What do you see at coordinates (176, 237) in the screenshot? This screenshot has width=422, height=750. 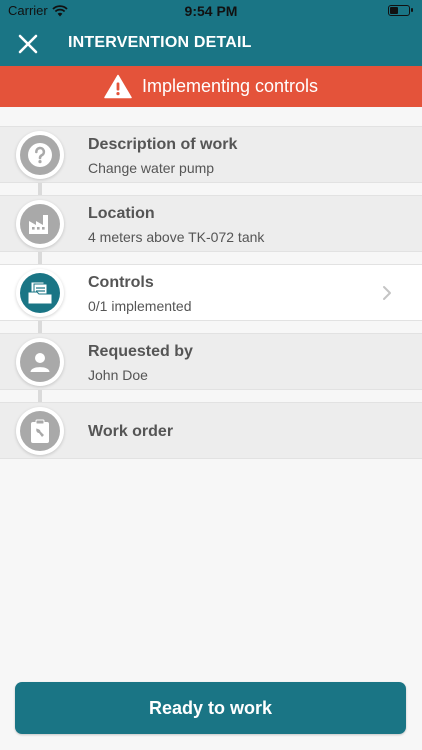 I see `item-subtitle: 4 meters above TK-072 tank` at bounding box center [176, 237].